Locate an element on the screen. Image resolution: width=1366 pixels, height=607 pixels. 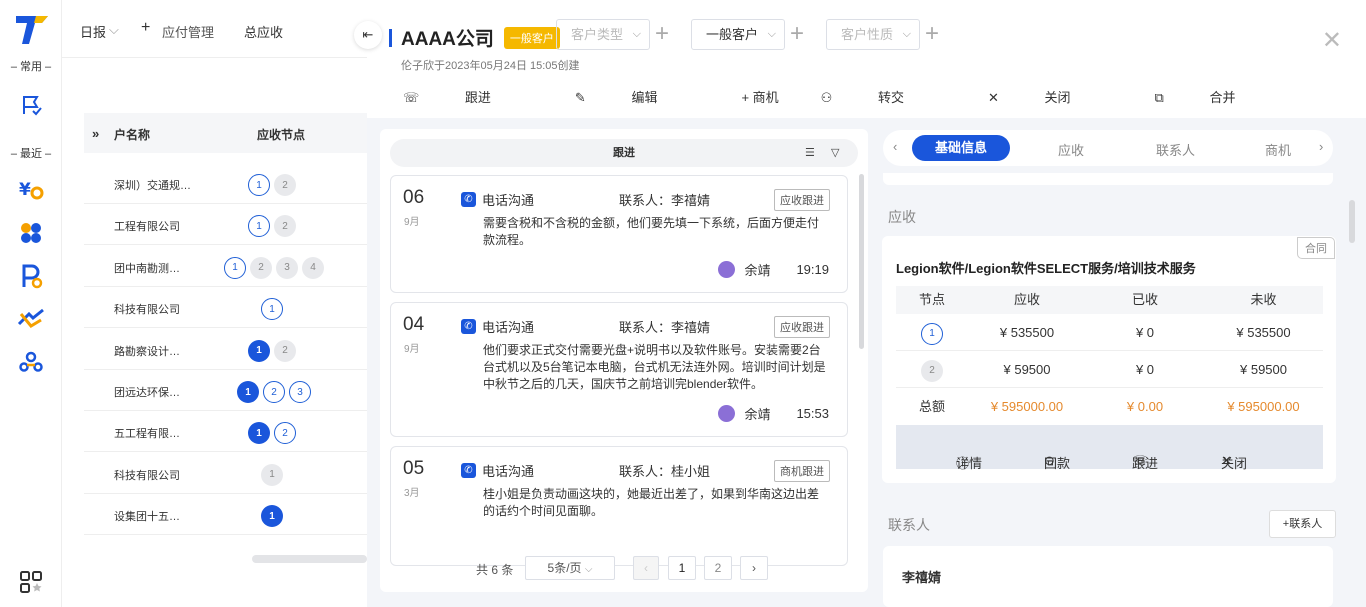
customer-nature-select: 客户性质 ⌵ is located at coordinates (873, 34).